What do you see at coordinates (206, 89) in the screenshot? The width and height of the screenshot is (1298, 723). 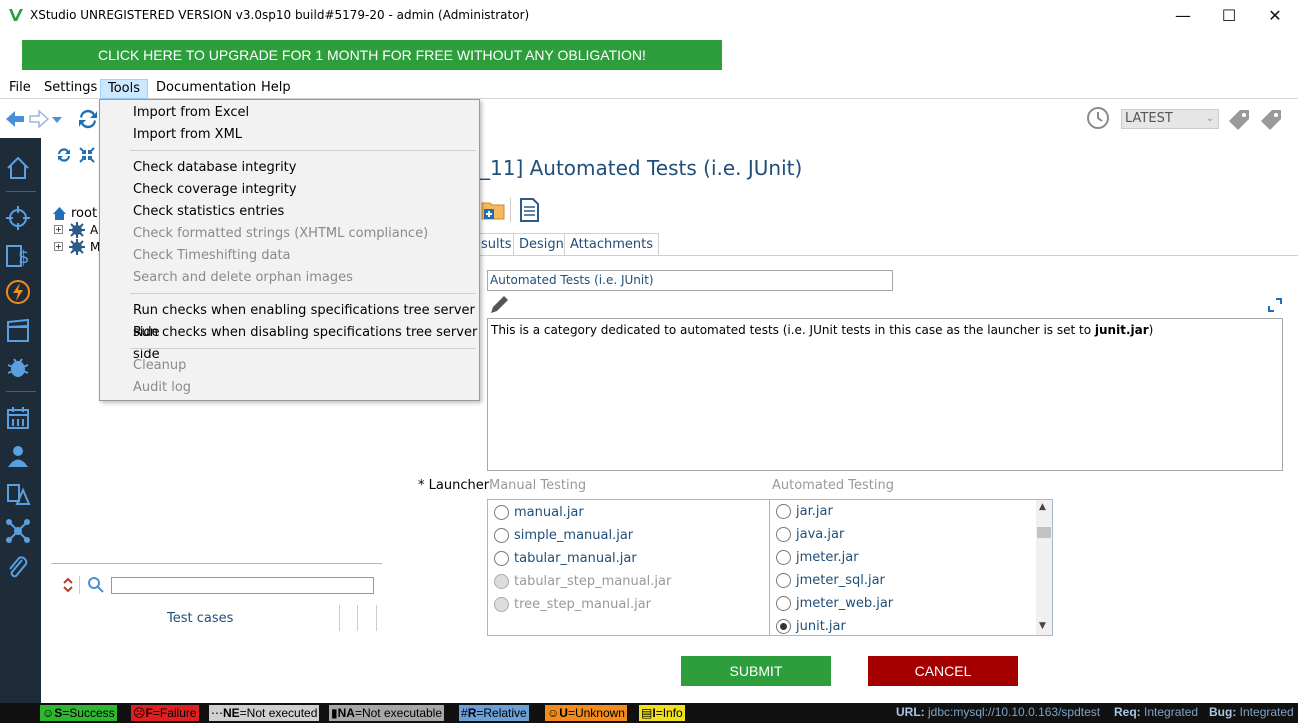 I see `menu-documentation: Documentation` at bounding box center [206, 89].